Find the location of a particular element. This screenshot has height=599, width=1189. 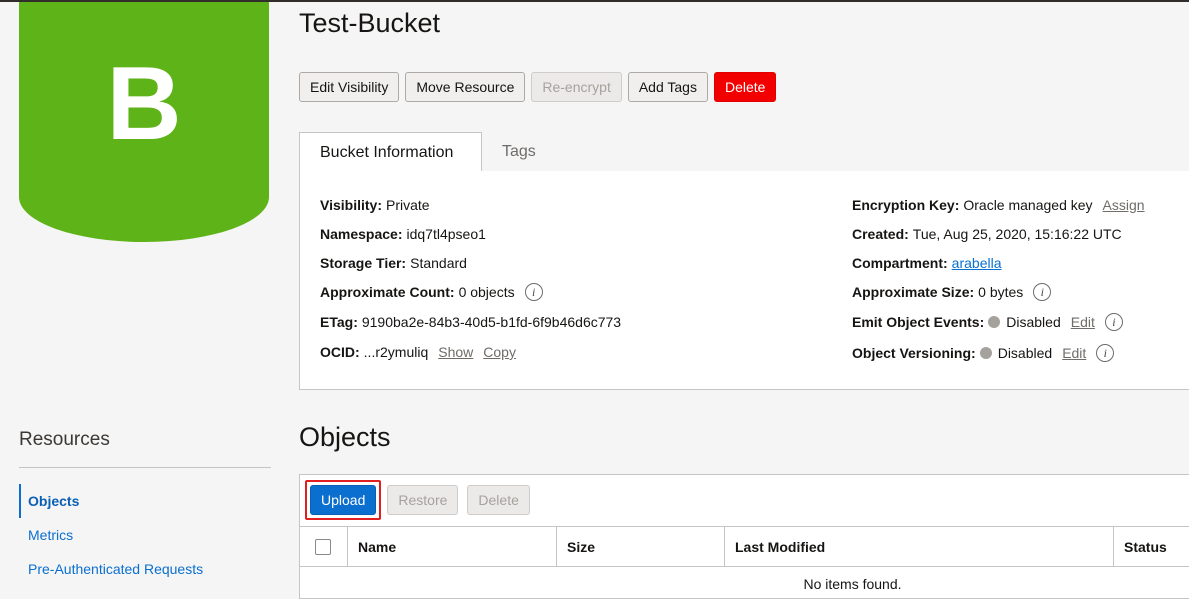

objects-heading: Objects is located at coordinates (345, 437).